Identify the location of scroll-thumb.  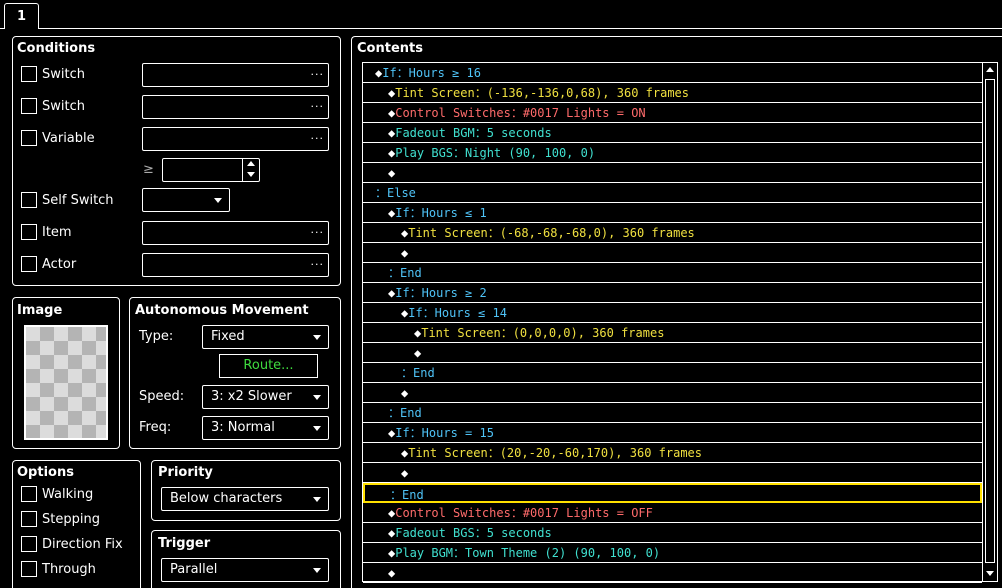
(990, 321).